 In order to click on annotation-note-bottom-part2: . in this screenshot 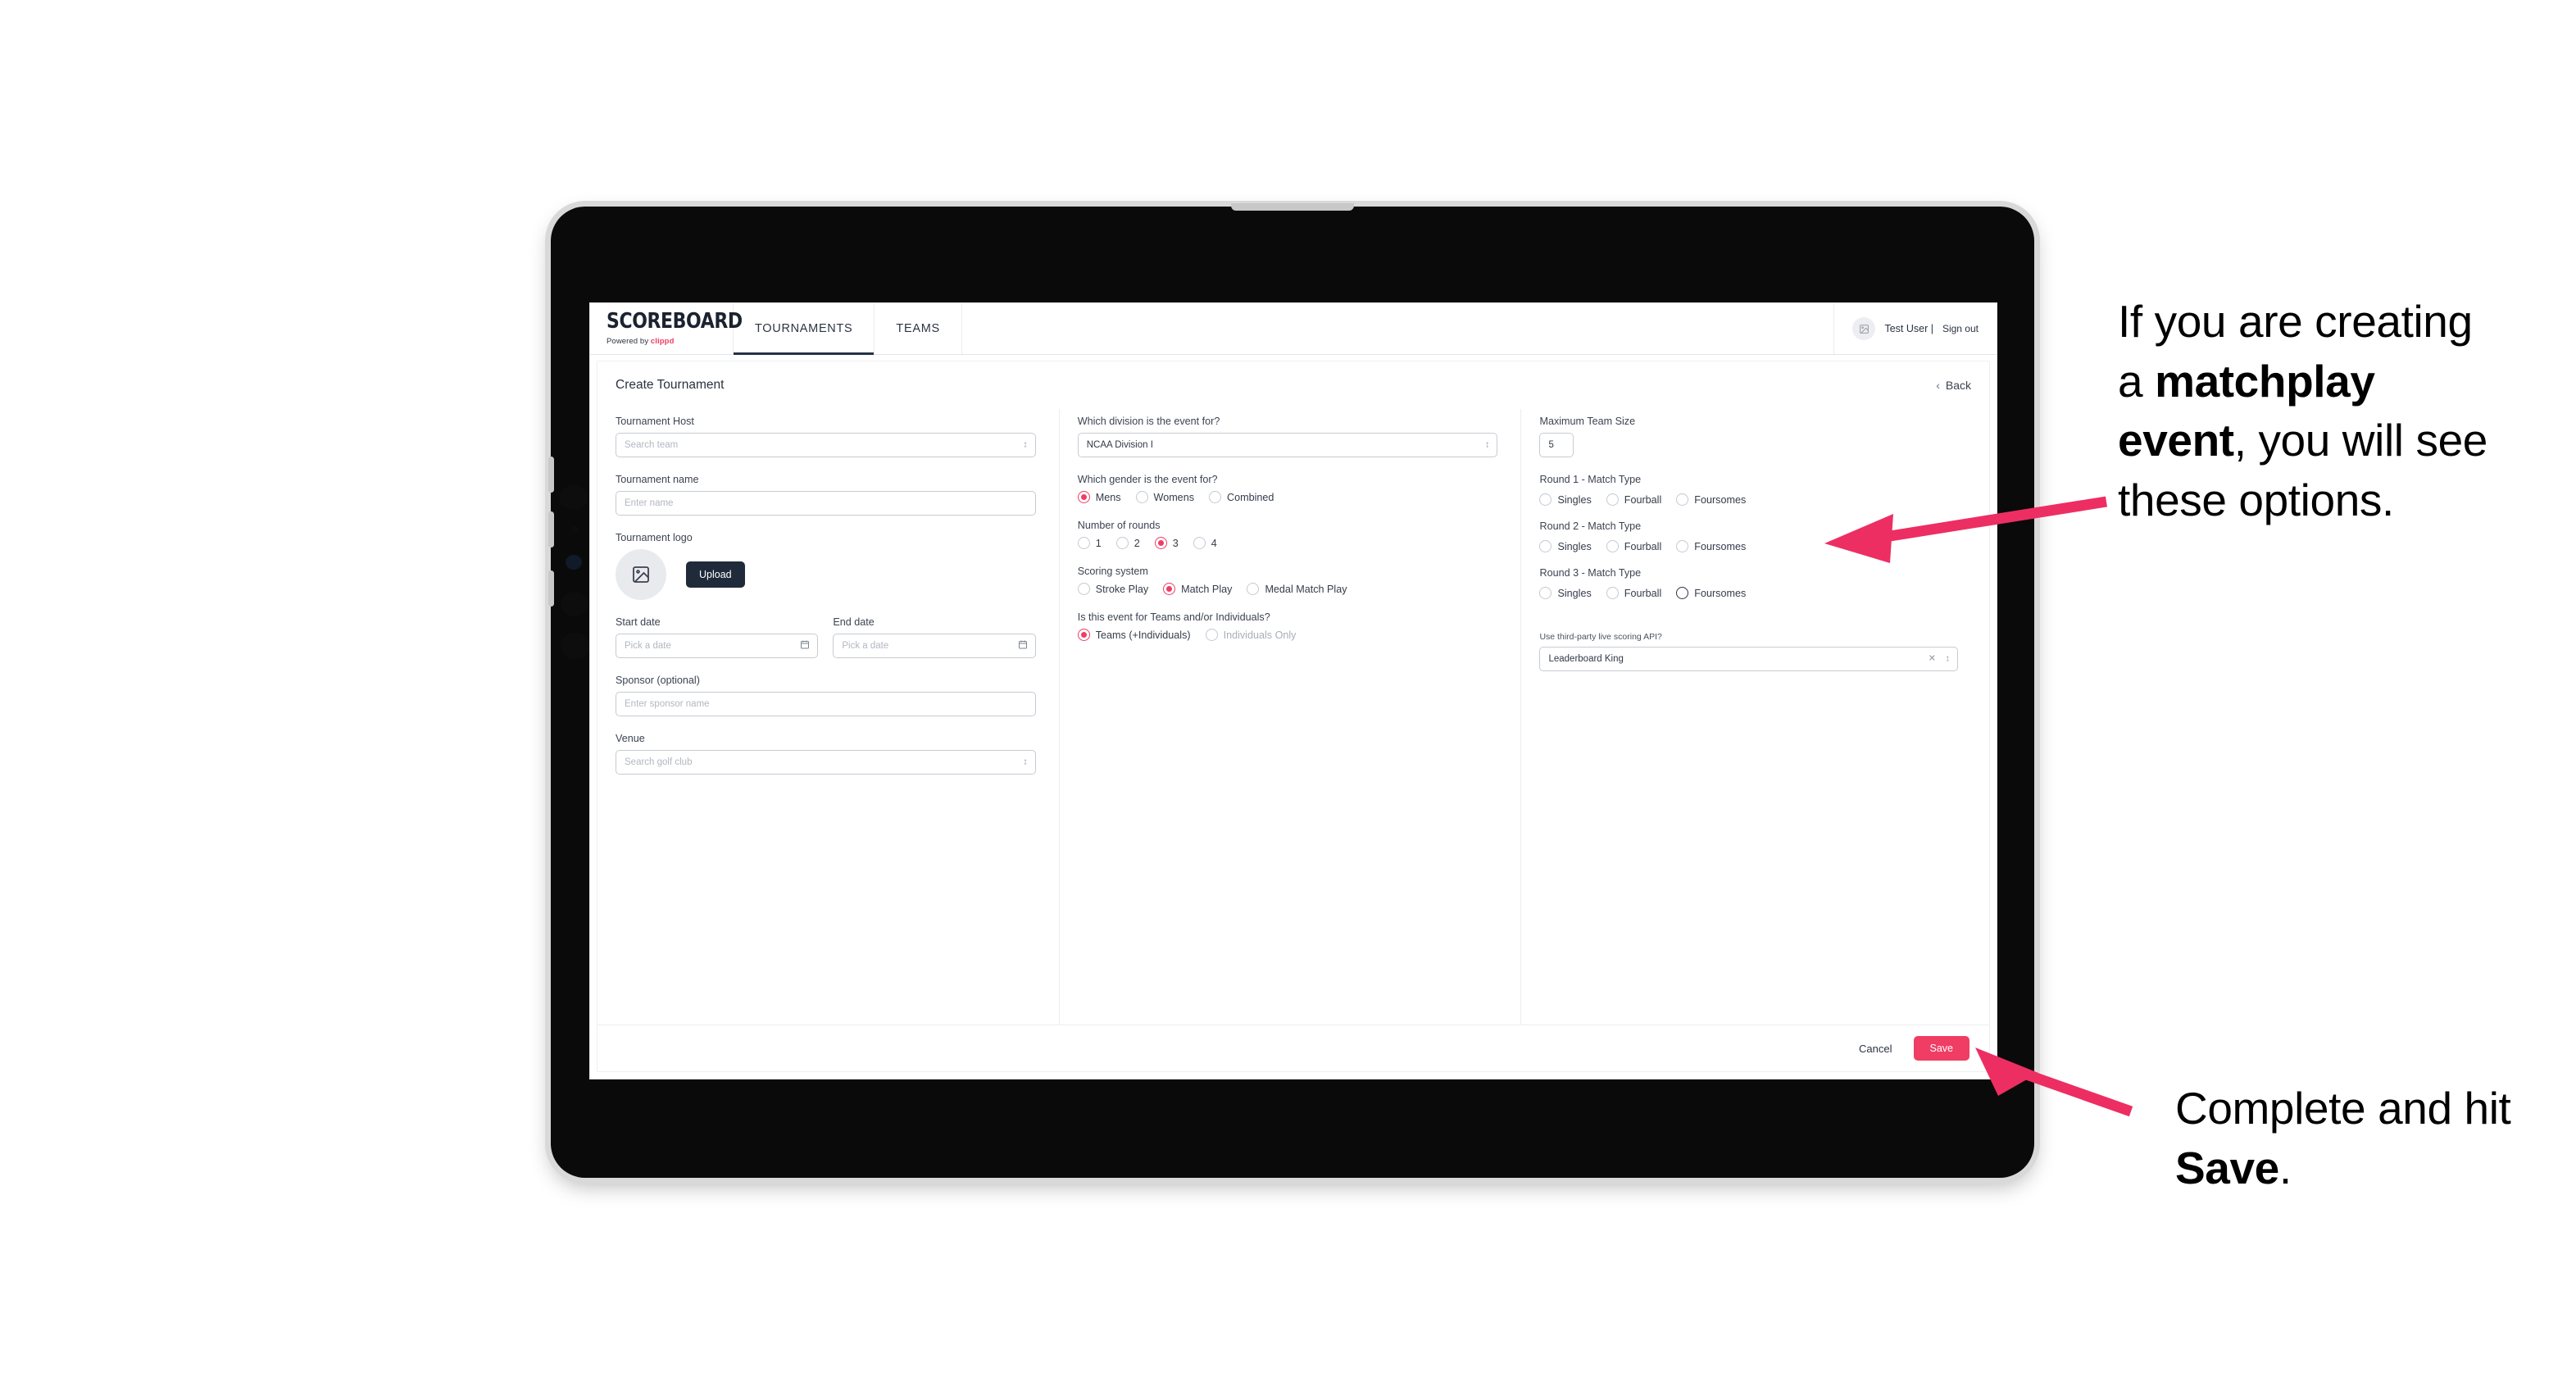, I will do `click(2285, 1167)`.